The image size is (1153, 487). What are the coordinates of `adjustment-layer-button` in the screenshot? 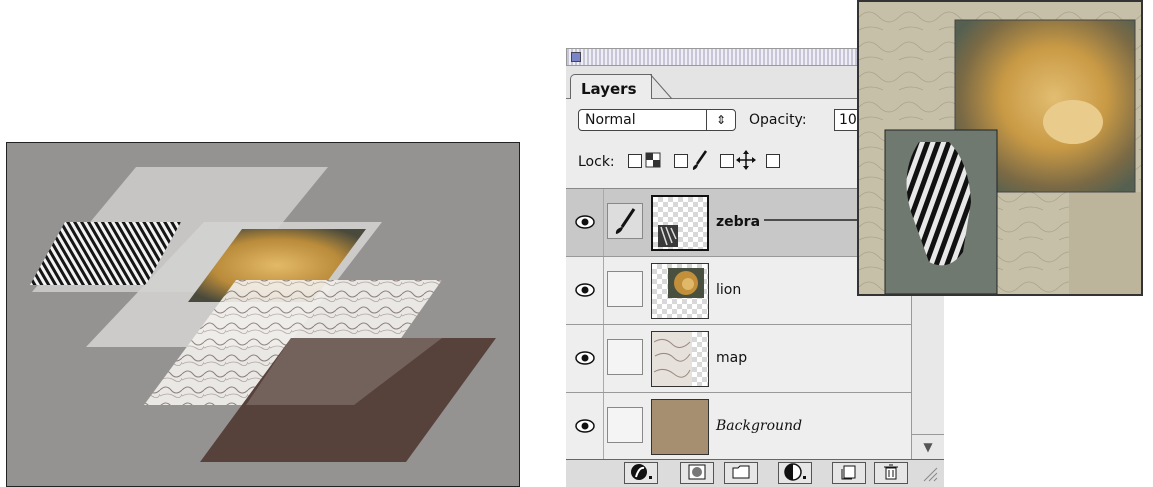 It's located at (795, 473).